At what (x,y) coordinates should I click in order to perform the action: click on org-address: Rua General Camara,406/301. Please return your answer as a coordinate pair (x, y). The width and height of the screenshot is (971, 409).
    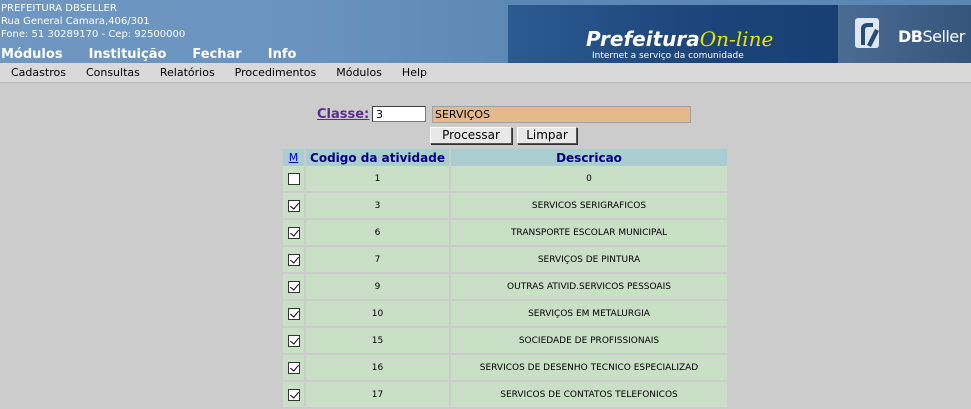
    Looking at the image, I should click on (75, 21).